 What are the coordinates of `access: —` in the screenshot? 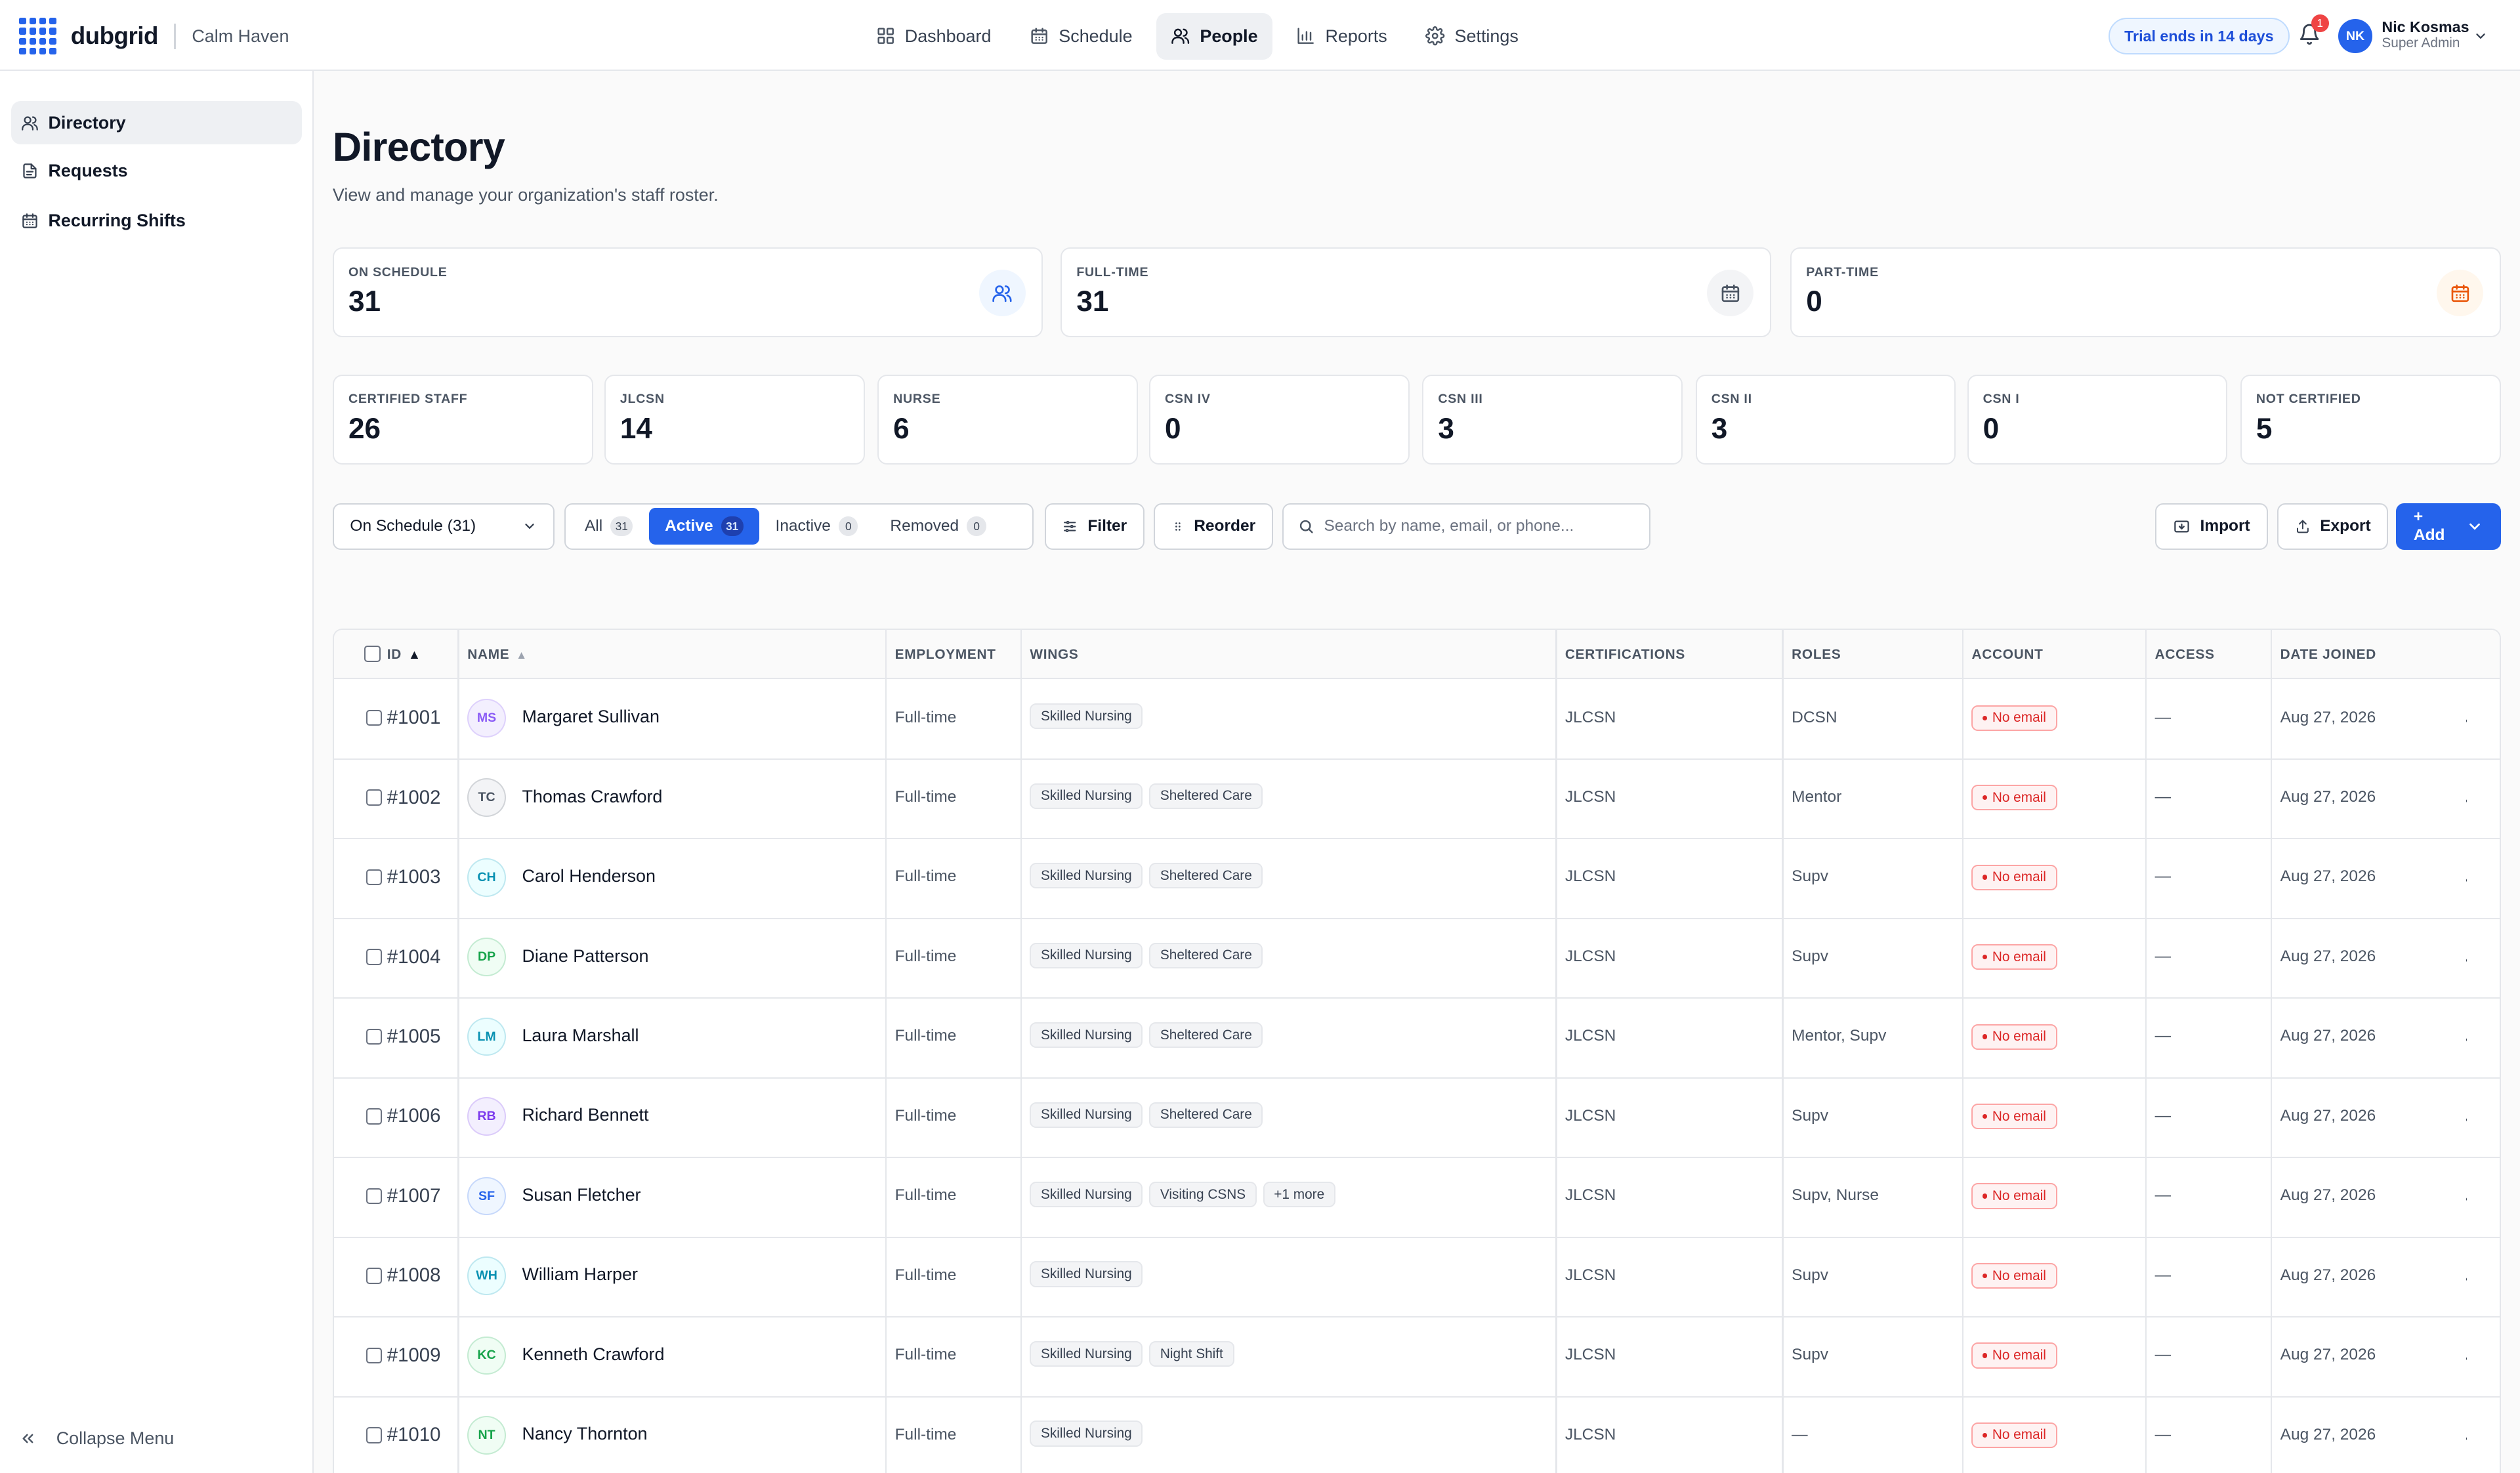 It's located at (2163, 797).